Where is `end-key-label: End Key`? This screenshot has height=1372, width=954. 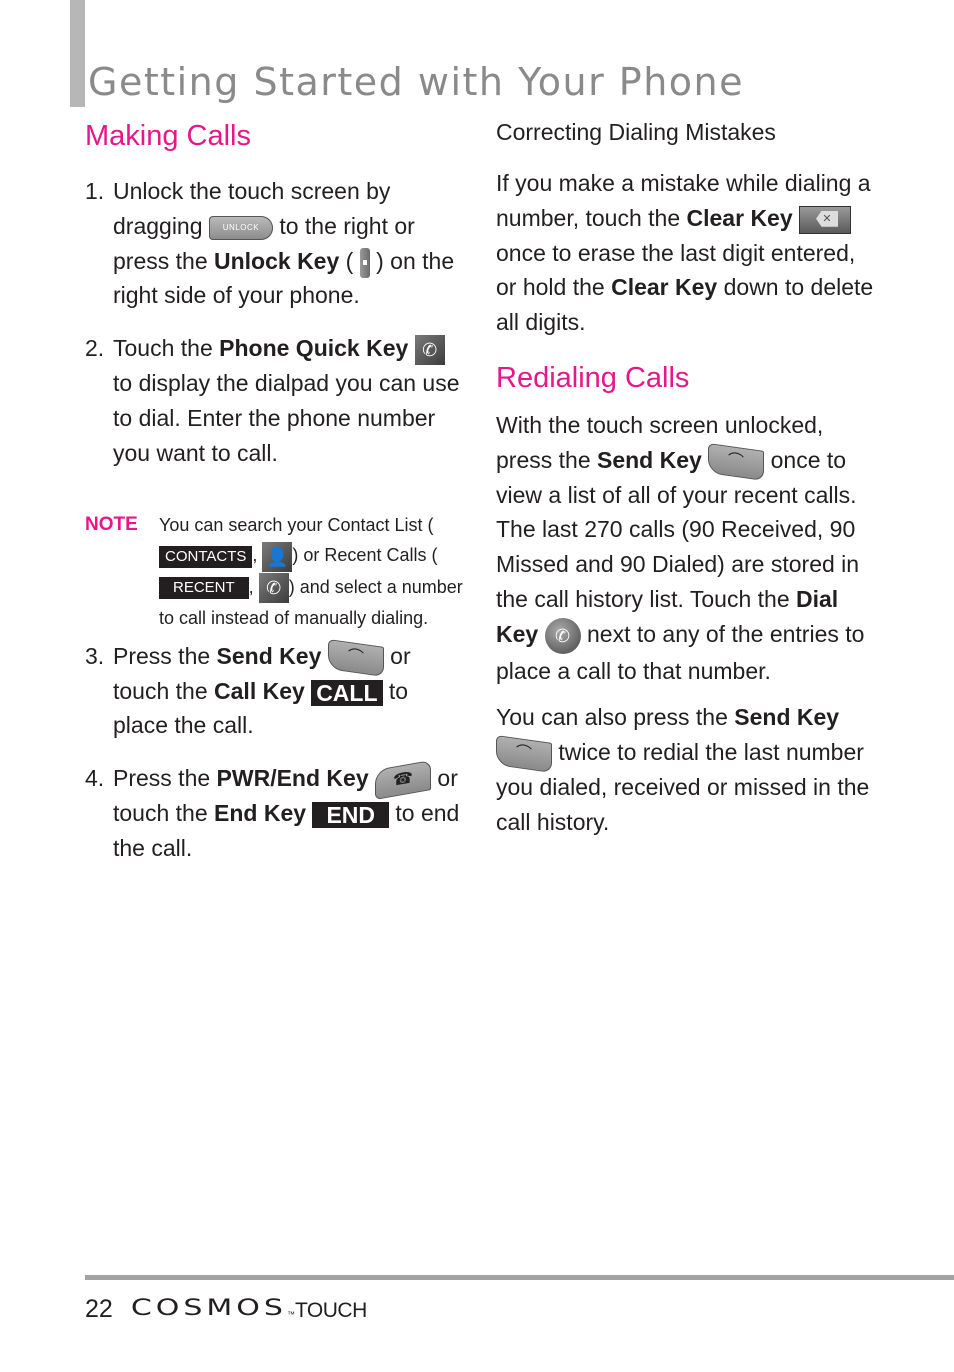
end-key-label: End Key is located at coordinates (260, 813).